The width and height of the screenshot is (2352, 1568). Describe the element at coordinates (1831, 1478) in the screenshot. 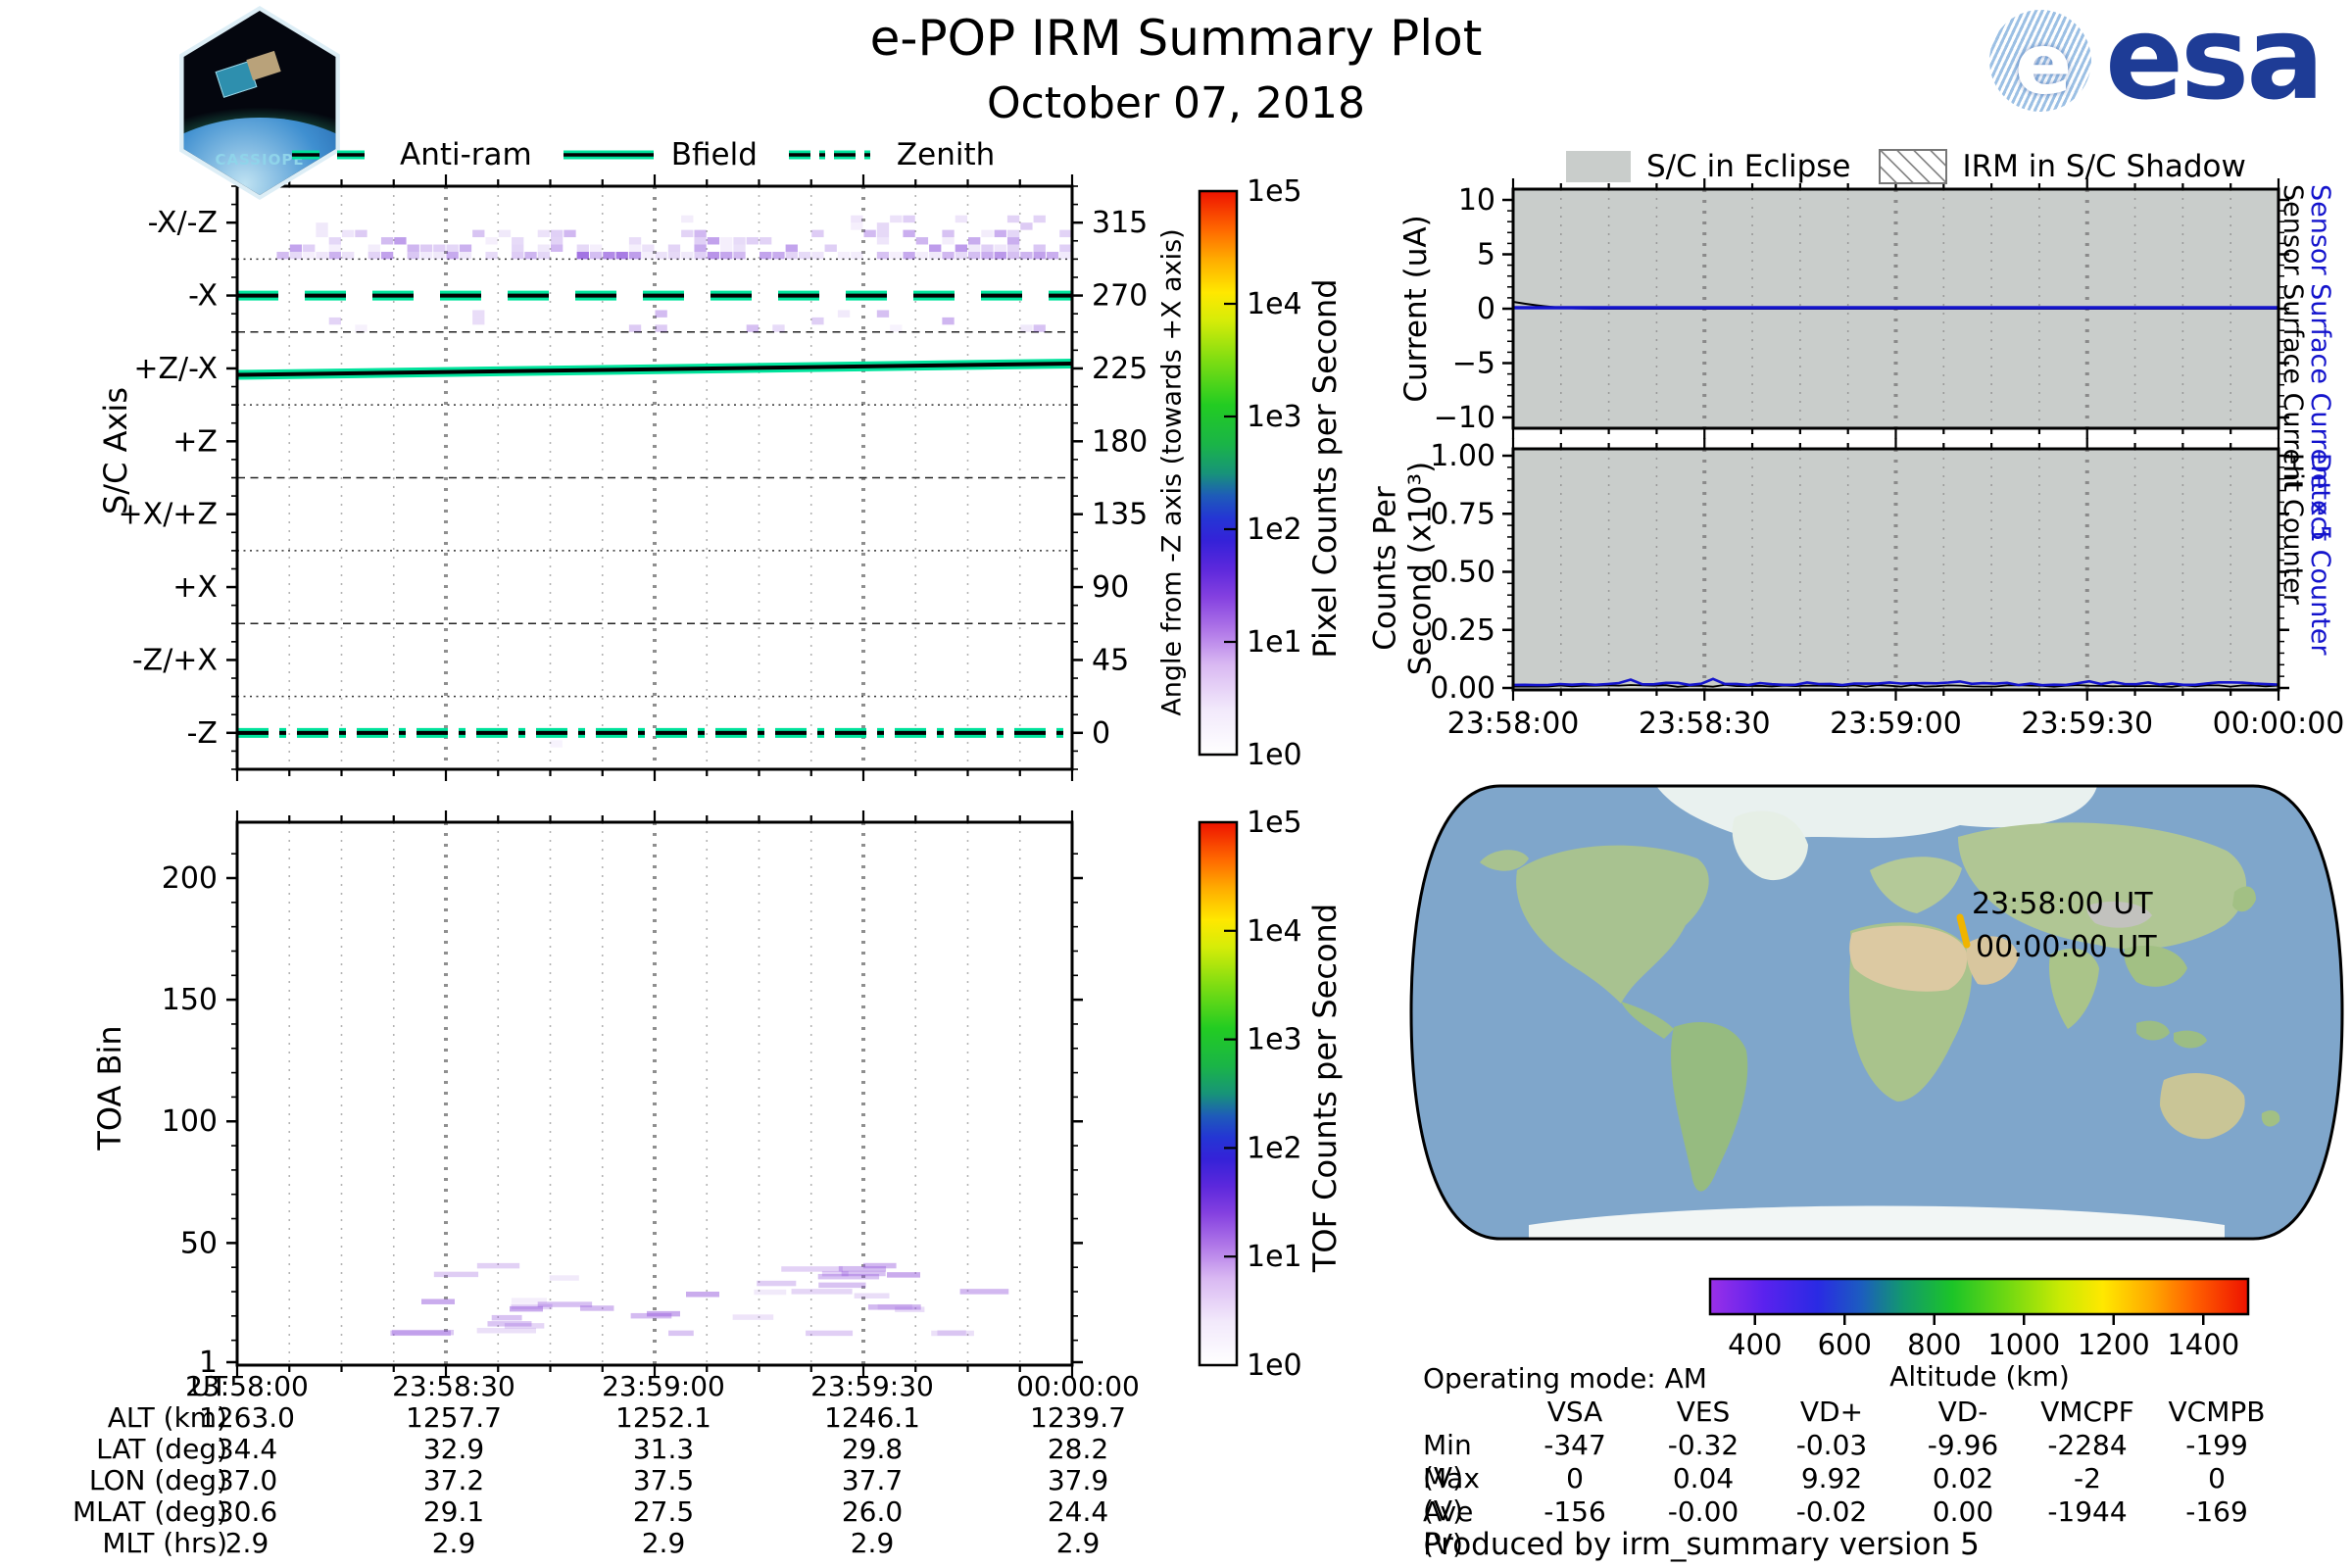

I see `volt-cell: 9.92` at that location.